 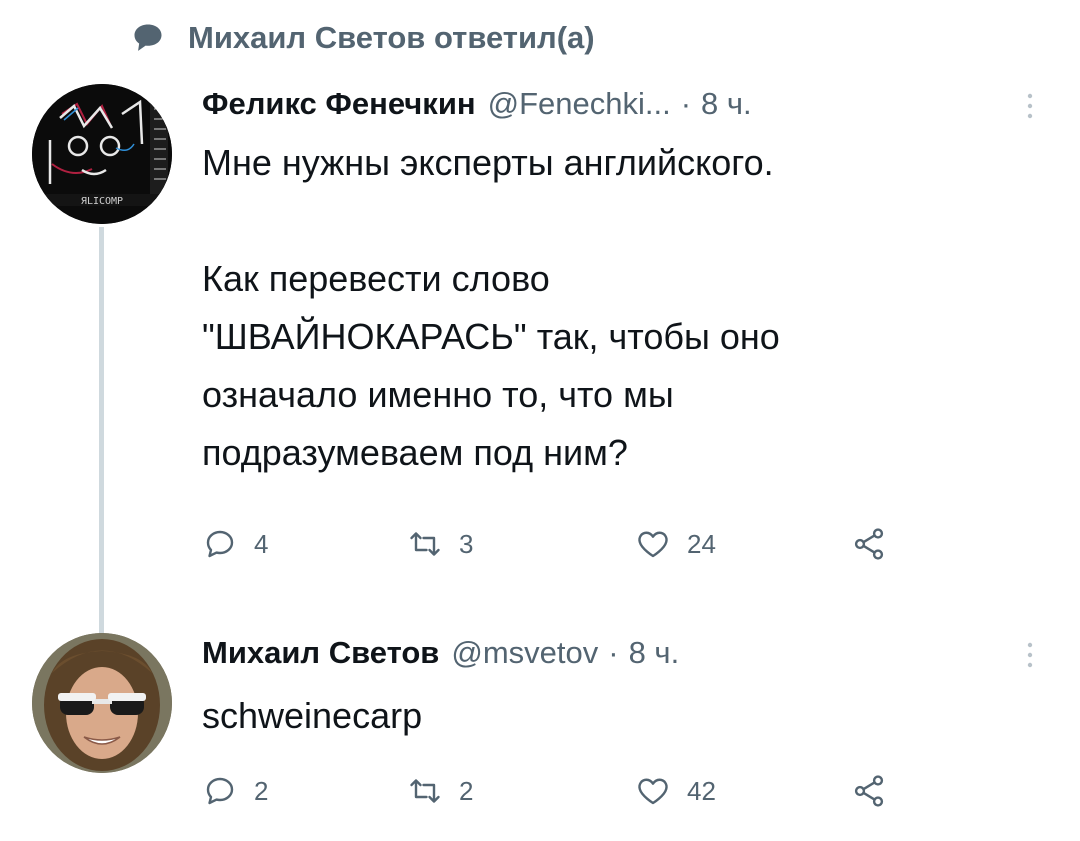 I want to click on reply-context-text: Михаил Светов ответил(а), so click(x=391, y=37).